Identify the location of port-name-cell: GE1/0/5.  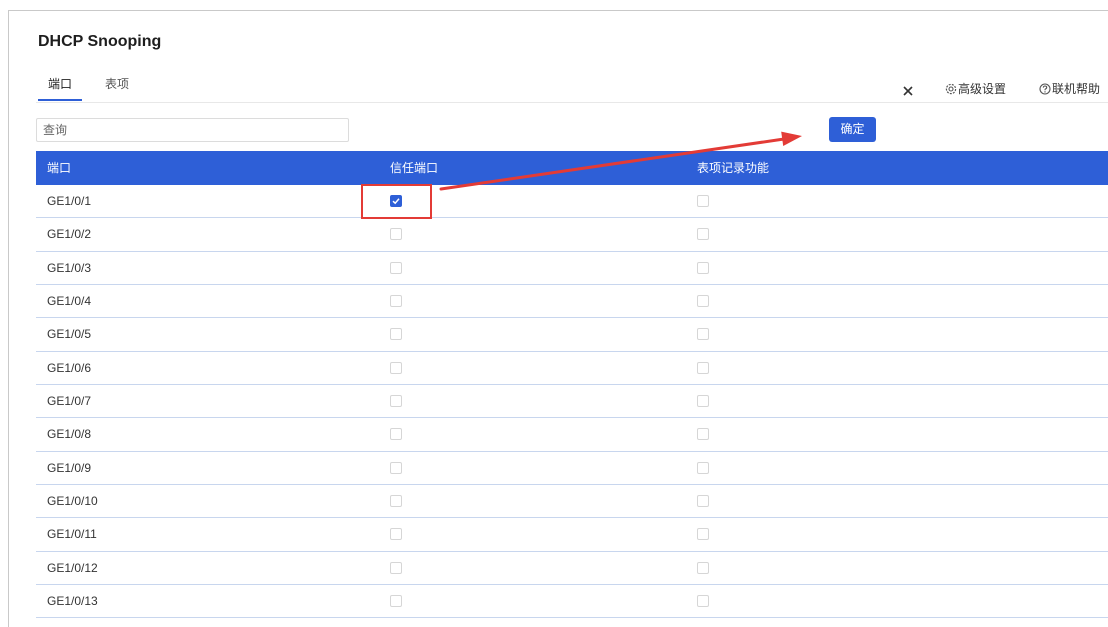
(69, 334).